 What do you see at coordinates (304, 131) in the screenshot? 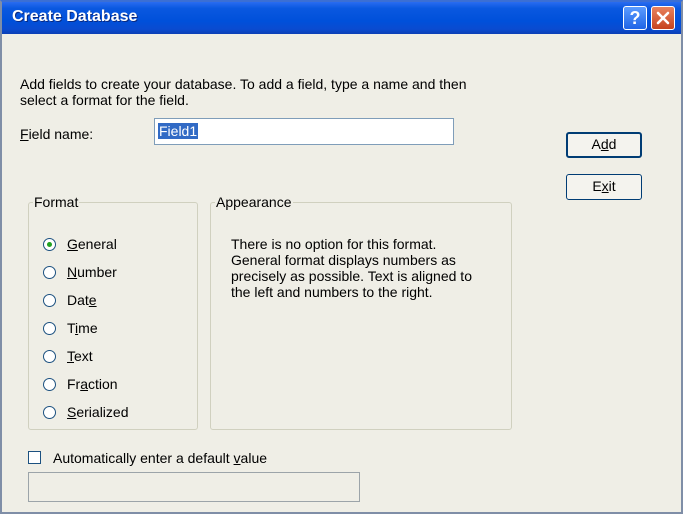
I see `field-name-input: Field1` at bounding box center [304, 131].